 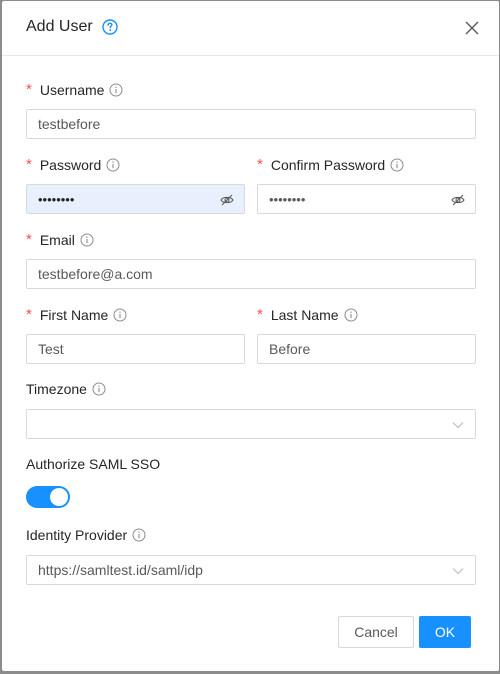 I want to click on timezone-label-row: Timezone, so click(x=66, y=389).